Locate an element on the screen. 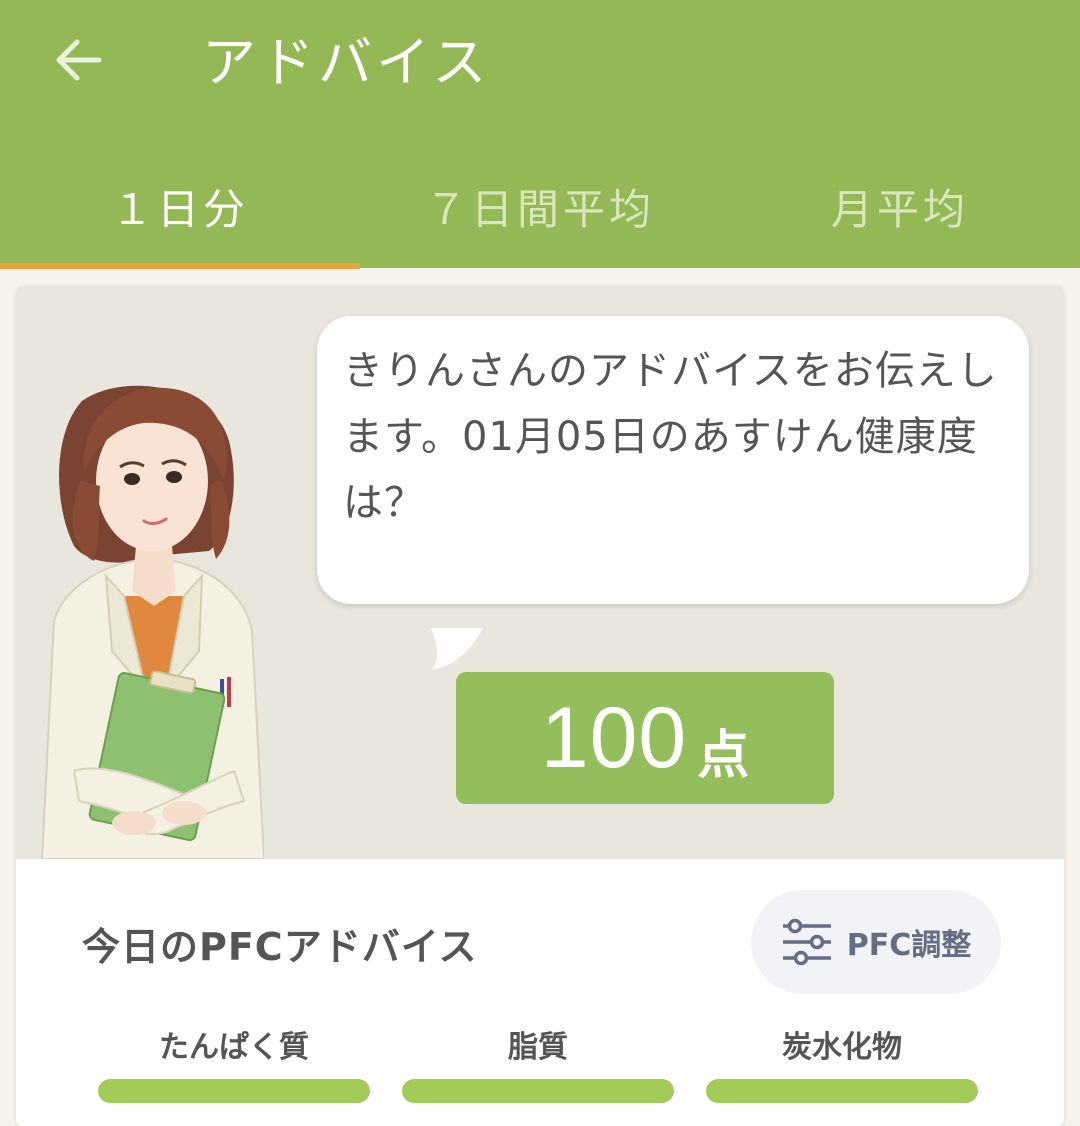 Image resolution: width=1080 pixels, height=1126 pixels. nutrient-label: 脂質 is located at coordinates (538, 1047).